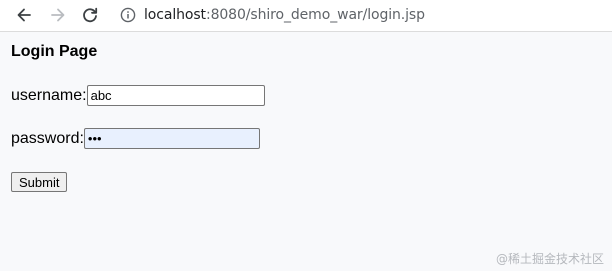 The image size is (612, 271). I want to click on forward-button, so click(58, 15).